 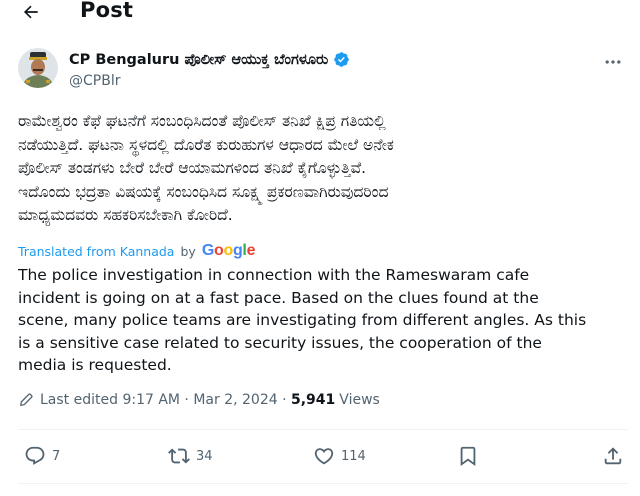 What do you see at coordinates (207, 250) in the screenshot?
I see `google-logo-letter: G` at bounding box center [207, 250].